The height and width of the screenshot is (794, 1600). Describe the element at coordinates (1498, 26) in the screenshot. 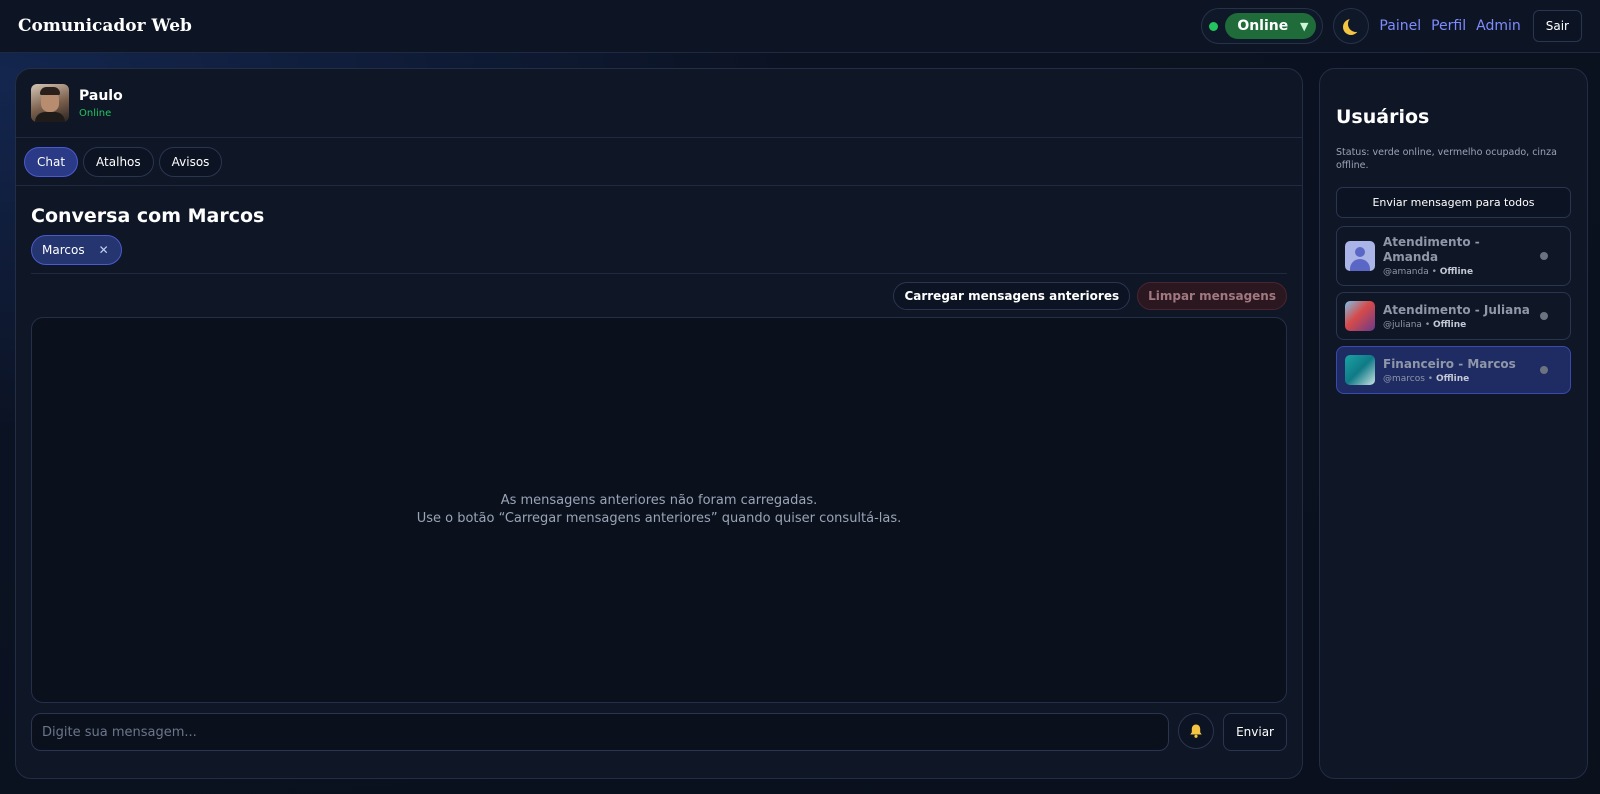

I see `nav-link-admin: Admin` at that location.